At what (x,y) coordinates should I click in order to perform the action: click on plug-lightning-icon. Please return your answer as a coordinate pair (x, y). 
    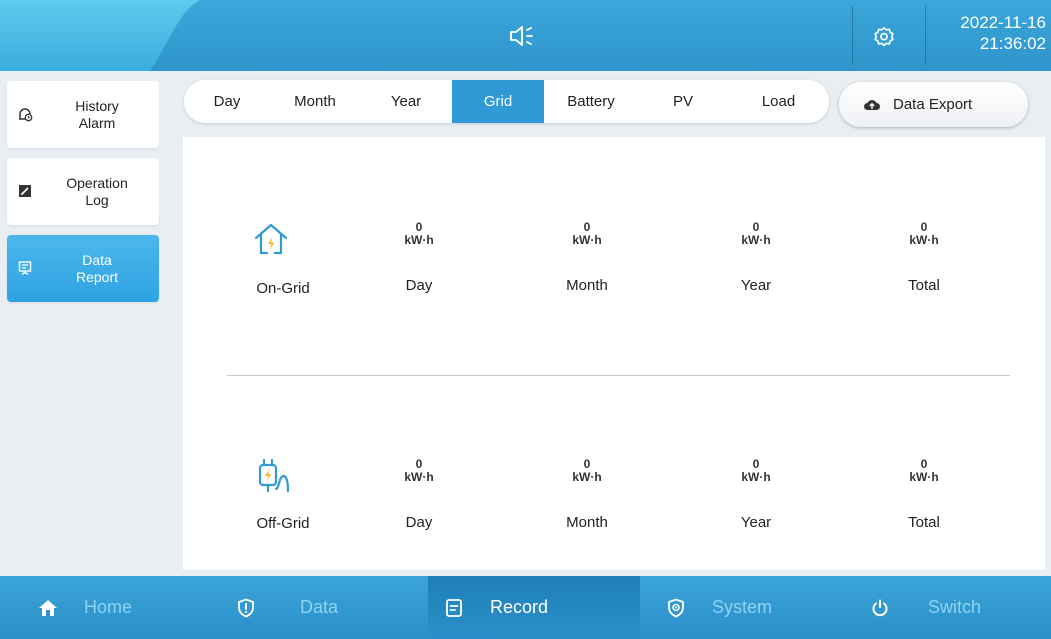
    Looking at the image, I should click on (274, 475).